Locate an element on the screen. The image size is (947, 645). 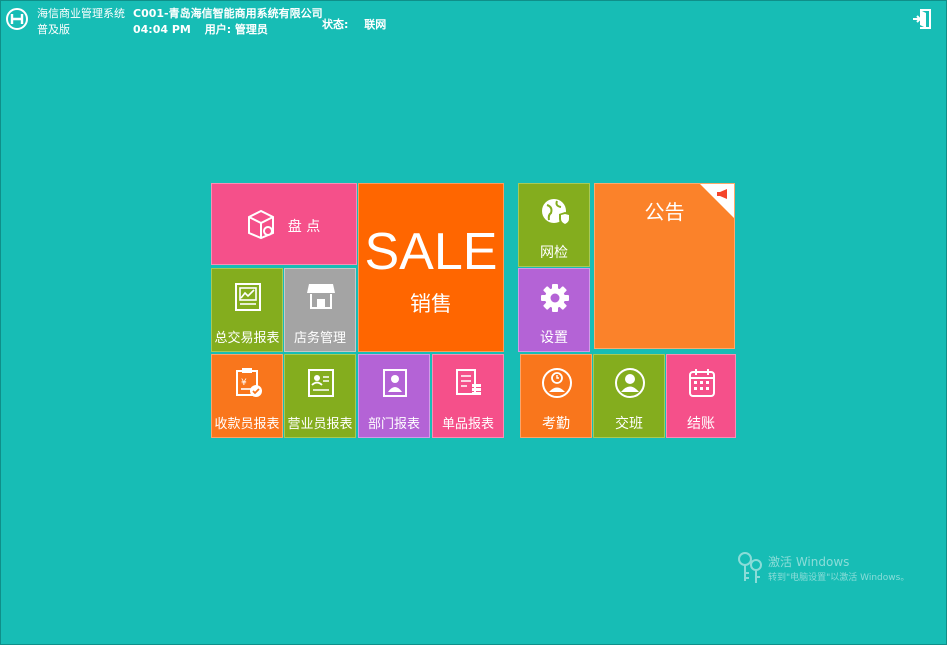
watermark-line1: 激活 Windows is located at coordinates (809, 562).